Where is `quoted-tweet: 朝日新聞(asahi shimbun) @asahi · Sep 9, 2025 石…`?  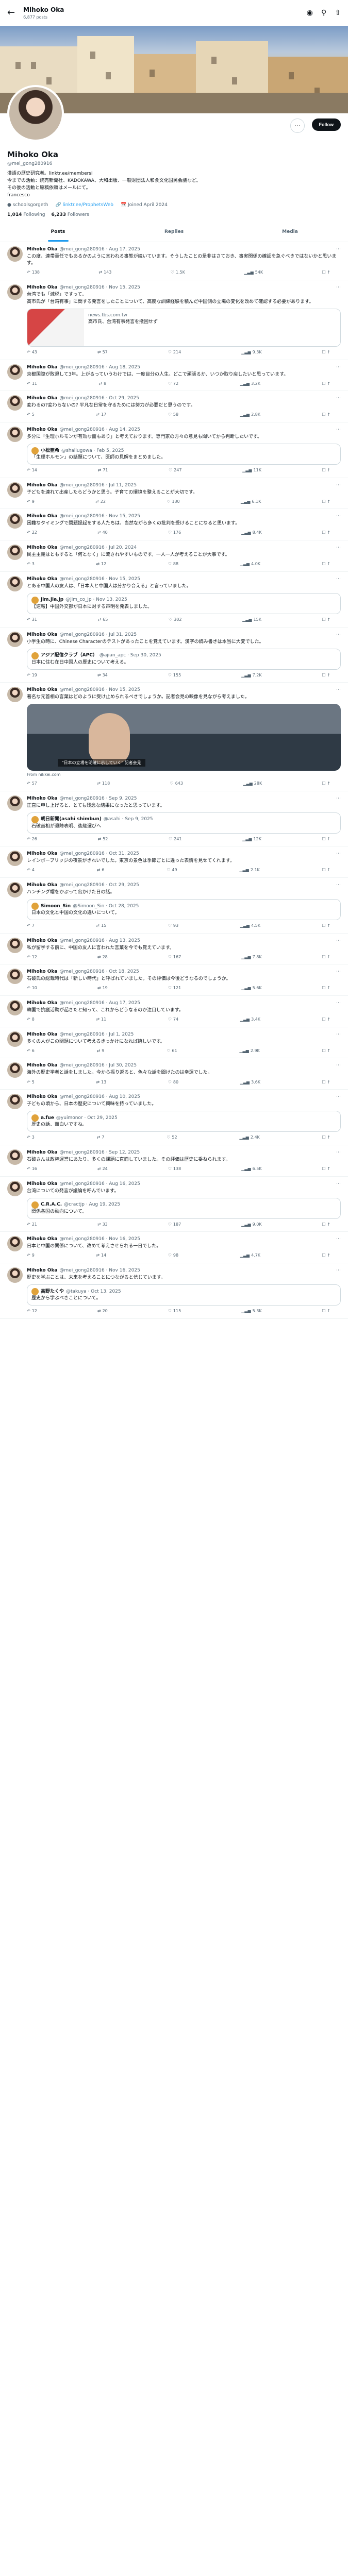 quoted-tweet: 朝日新聞(asahi shimbun) @asahi · Sep 9, 2025 石… is located at coordinates (184, 823).